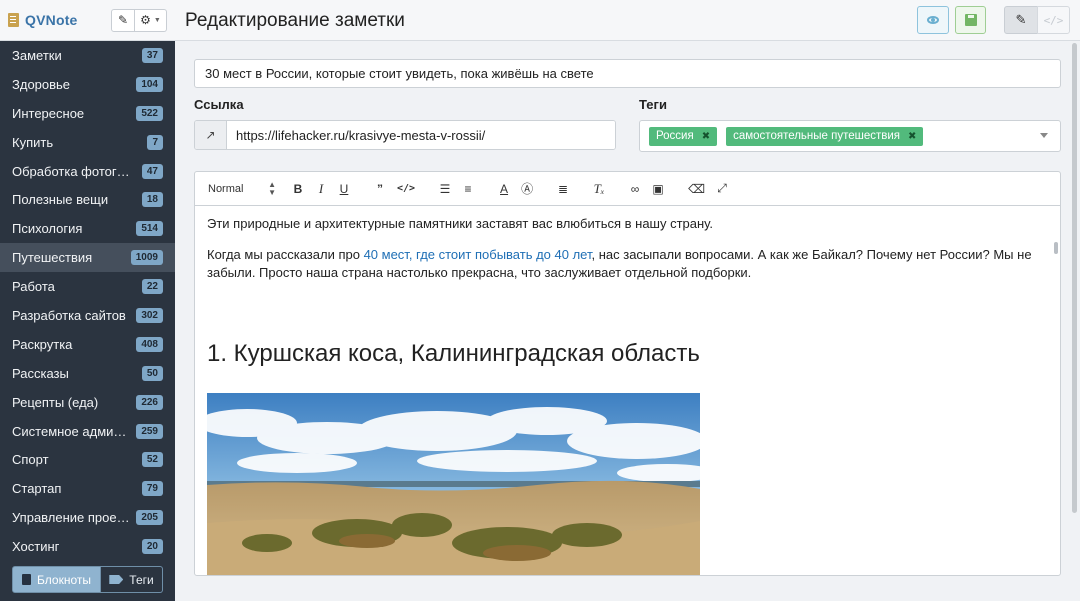  Describe the element at coordinates (627, 20) in the screenshot. I see `top-bar: Редактирование заметки ✎ </>` at that location.